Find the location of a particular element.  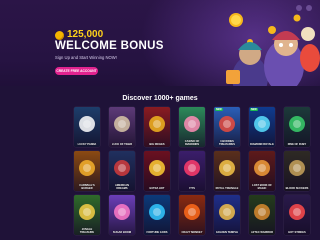

game-tile: 777S is located at coordinates (192, 171).